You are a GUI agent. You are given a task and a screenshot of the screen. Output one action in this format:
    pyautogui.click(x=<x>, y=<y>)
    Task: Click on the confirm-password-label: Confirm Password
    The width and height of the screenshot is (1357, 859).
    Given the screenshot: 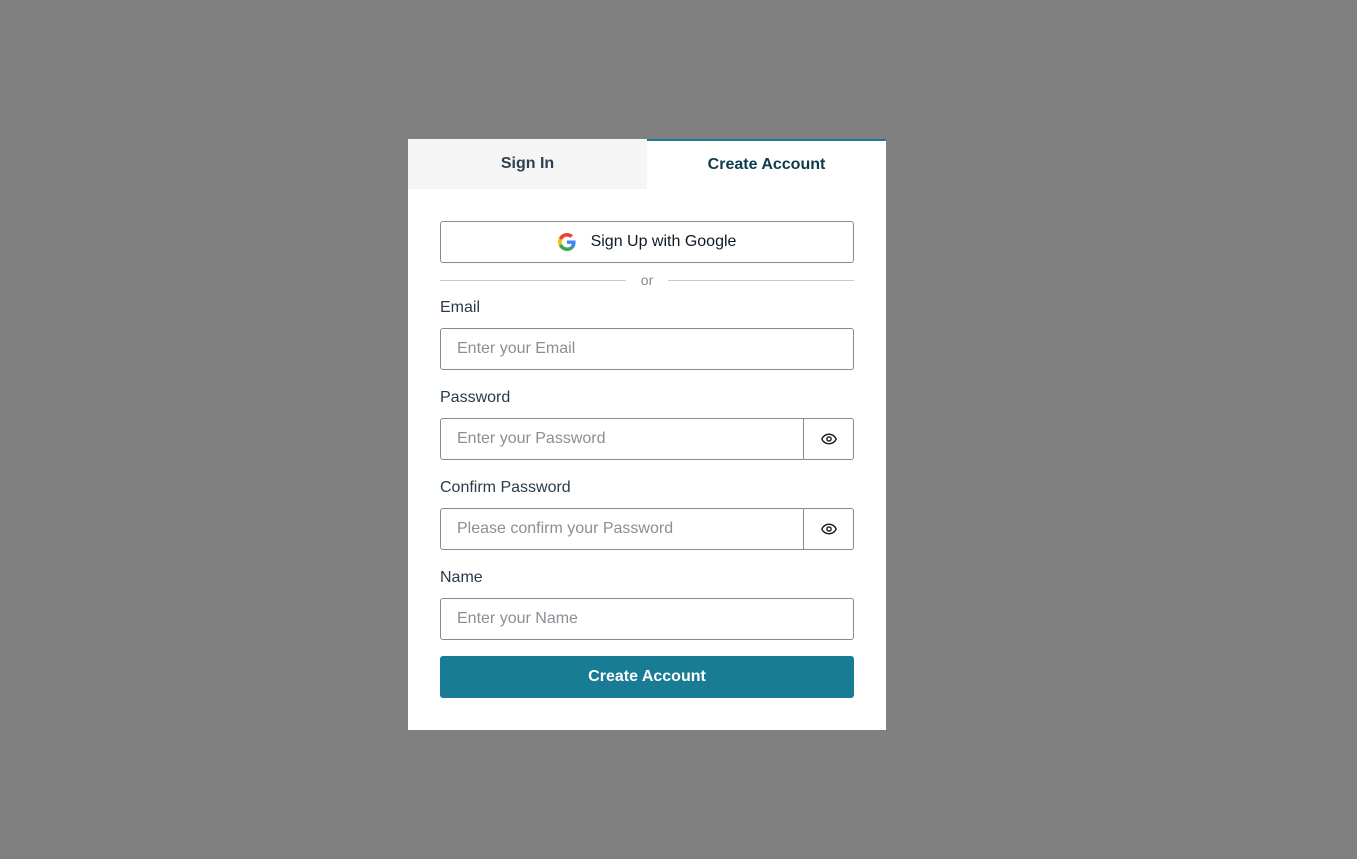 What is the action you would take?
    pyautogui.click(x=505, y=487)
    